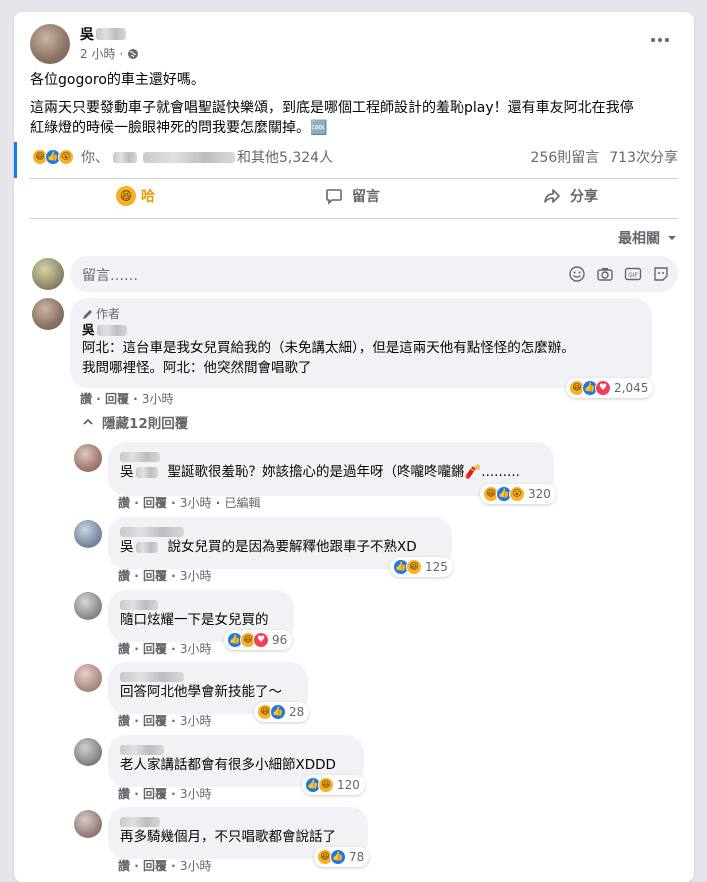  What do you see at coordinates (672, 238) in the screenshot?
I see `chevron-down-icon` at bounding box center [672, 238].